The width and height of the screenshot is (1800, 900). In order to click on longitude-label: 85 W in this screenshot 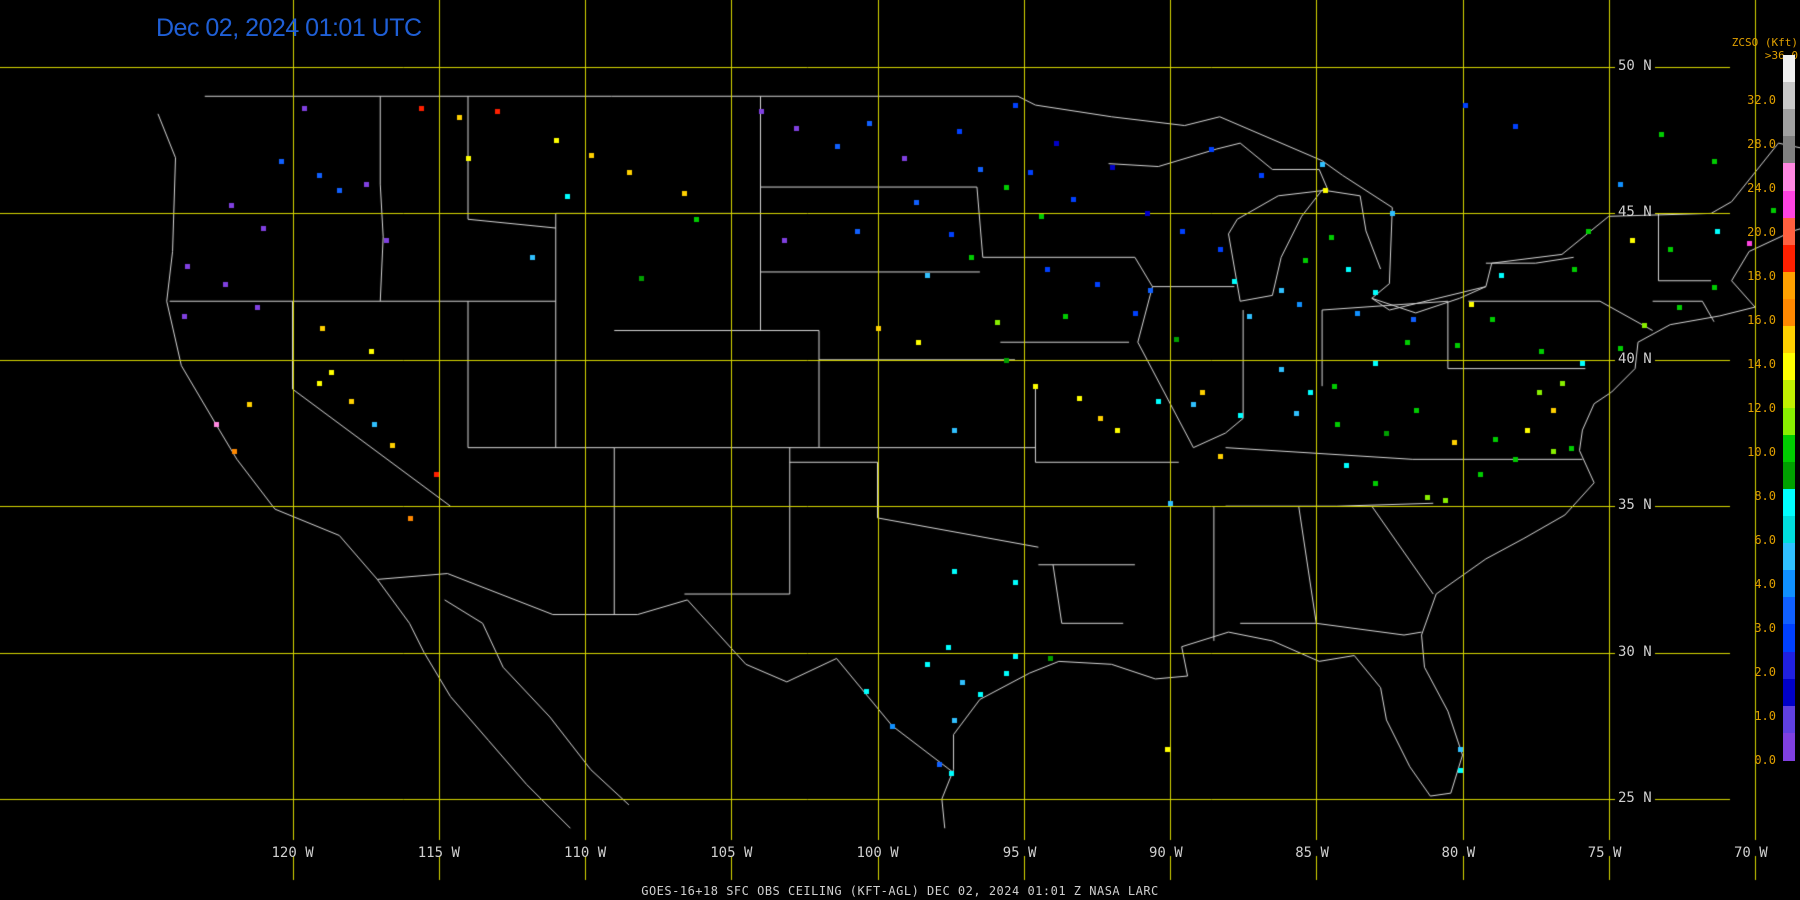, I will do `click(1312, 853)`.